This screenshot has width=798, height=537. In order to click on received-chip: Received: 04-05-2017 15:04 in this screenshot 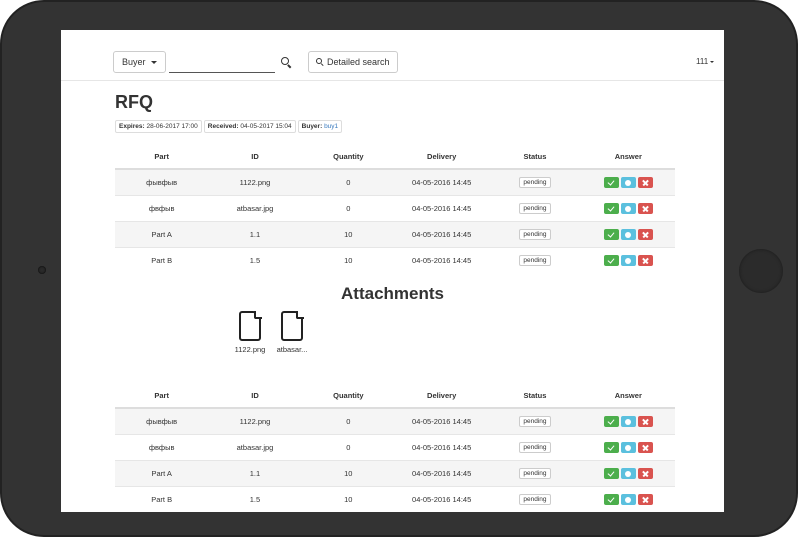, I will do `click(249, 126)`.